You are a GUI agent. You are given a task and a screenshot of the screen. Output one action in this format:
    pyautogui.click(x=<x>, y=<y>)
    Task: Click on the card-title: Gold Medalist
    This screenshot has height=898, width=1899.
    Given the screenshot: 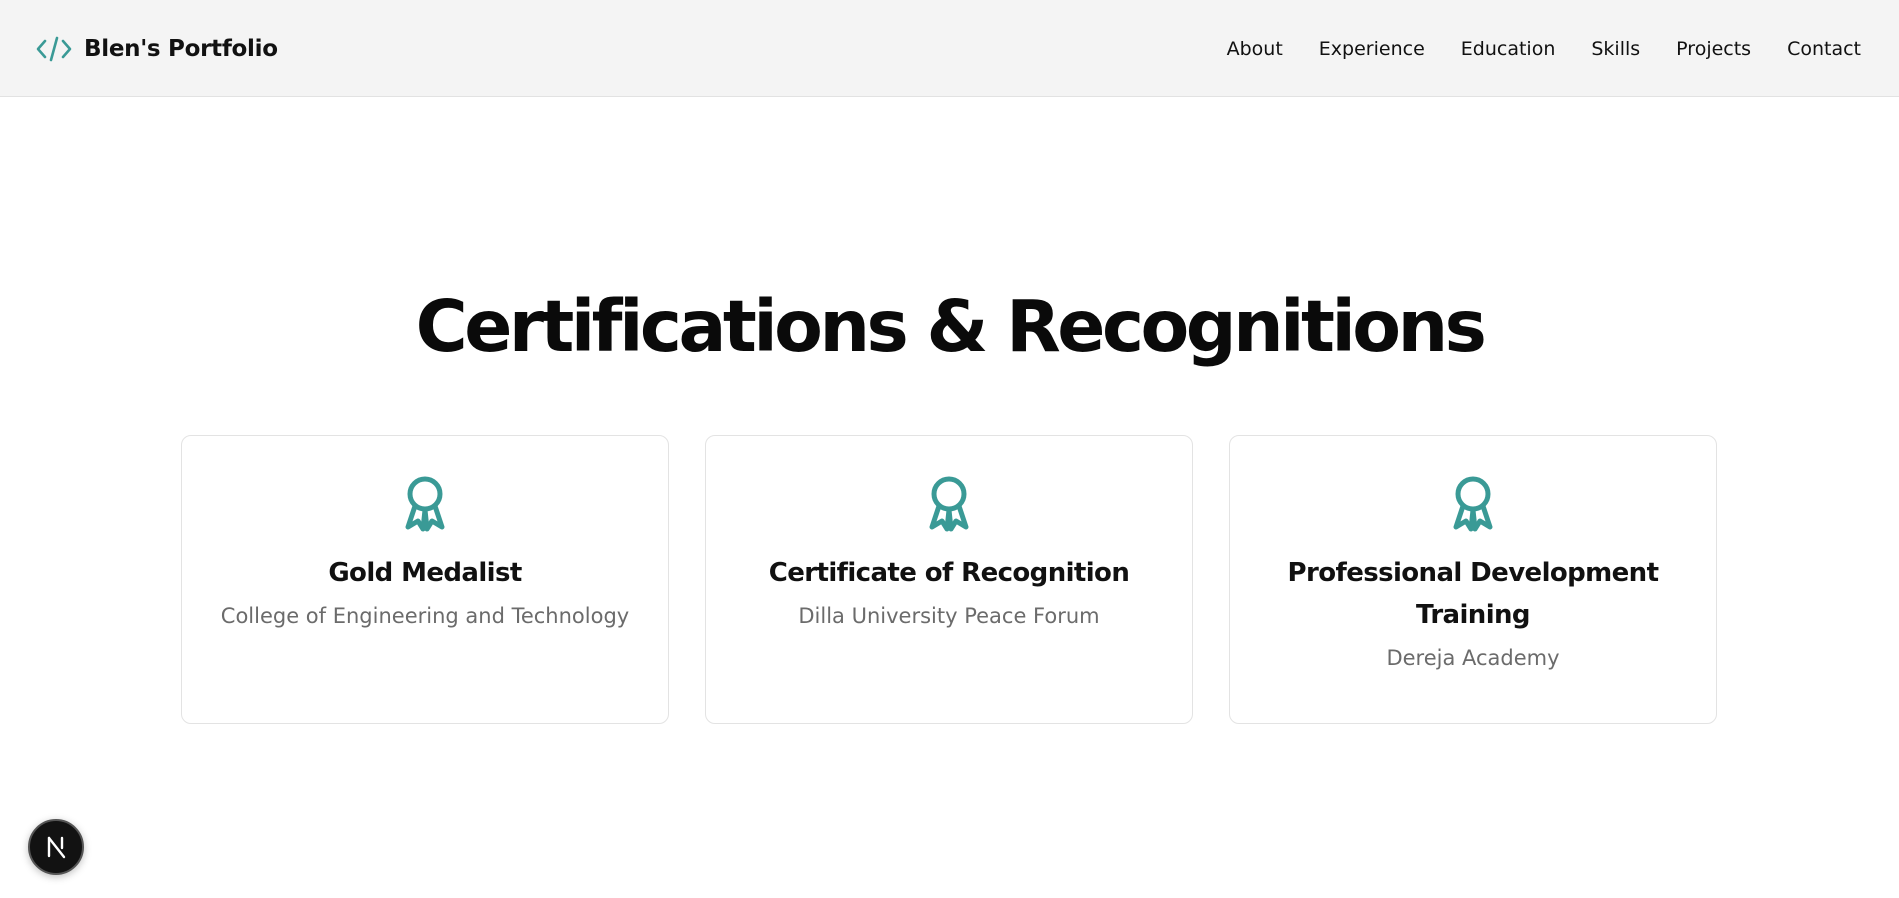 What is the action you would take?
    pyautogui.click(x=425, y=573)
    